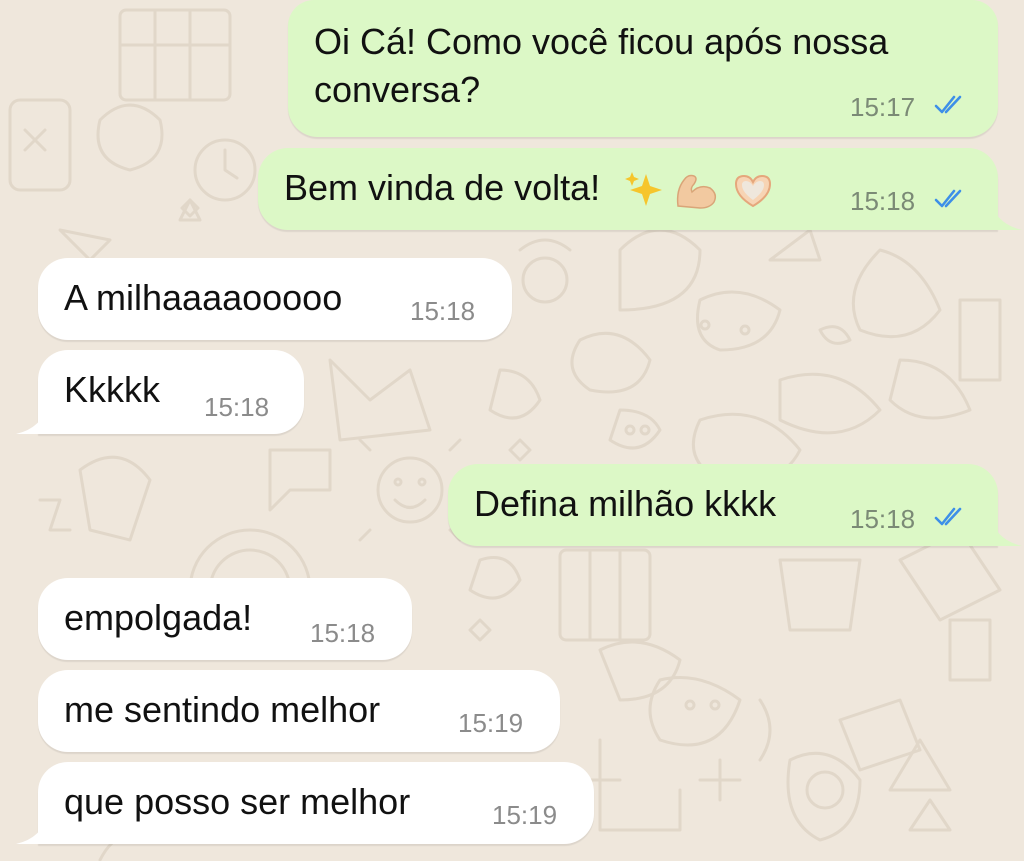 This screenshot has width=1024, height=861. I want to click on message-text: Defina milhão kkkk, so click(625, 503).